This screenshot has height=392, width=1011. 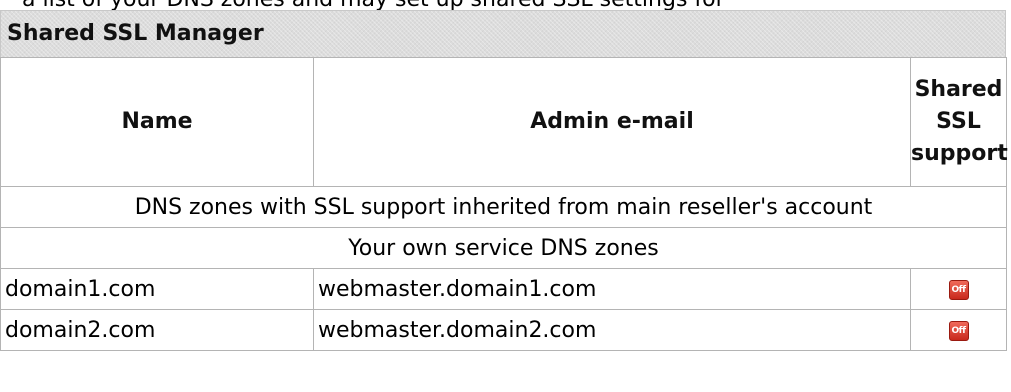 I want to click on shared-ssl-header-line2: SSL, so click(x=958, y=121).